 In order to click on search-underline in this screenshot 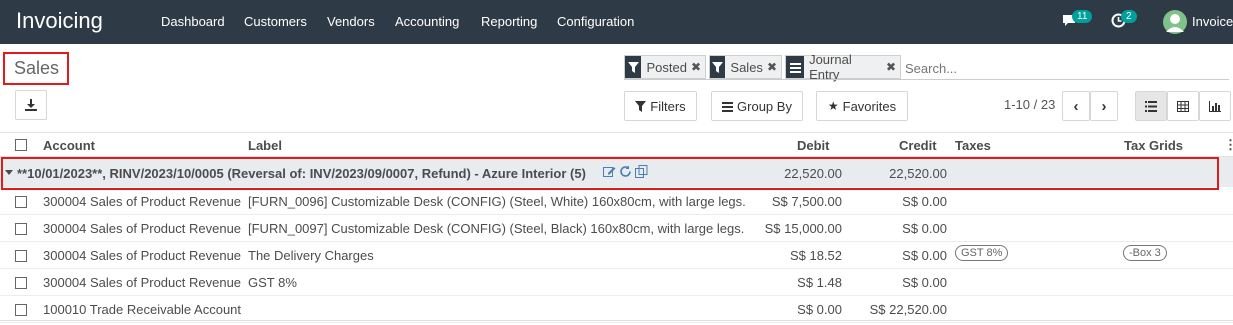, I will do `click(926, 79)`.